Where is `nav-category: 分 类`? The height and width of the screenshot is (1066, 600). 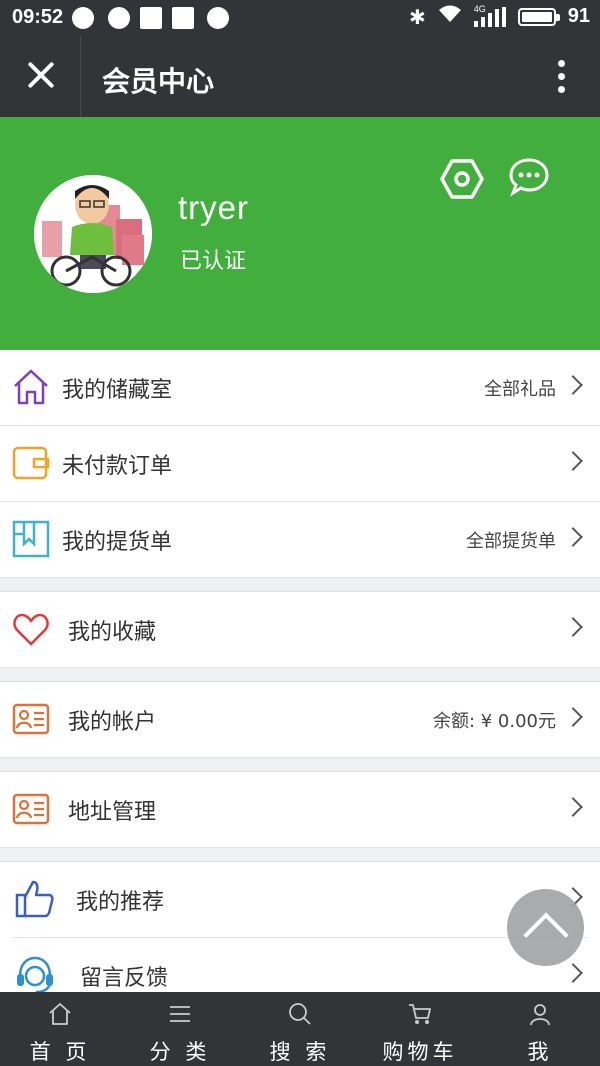
nav-category: 分 类 is located at coordinates (180, 1029).